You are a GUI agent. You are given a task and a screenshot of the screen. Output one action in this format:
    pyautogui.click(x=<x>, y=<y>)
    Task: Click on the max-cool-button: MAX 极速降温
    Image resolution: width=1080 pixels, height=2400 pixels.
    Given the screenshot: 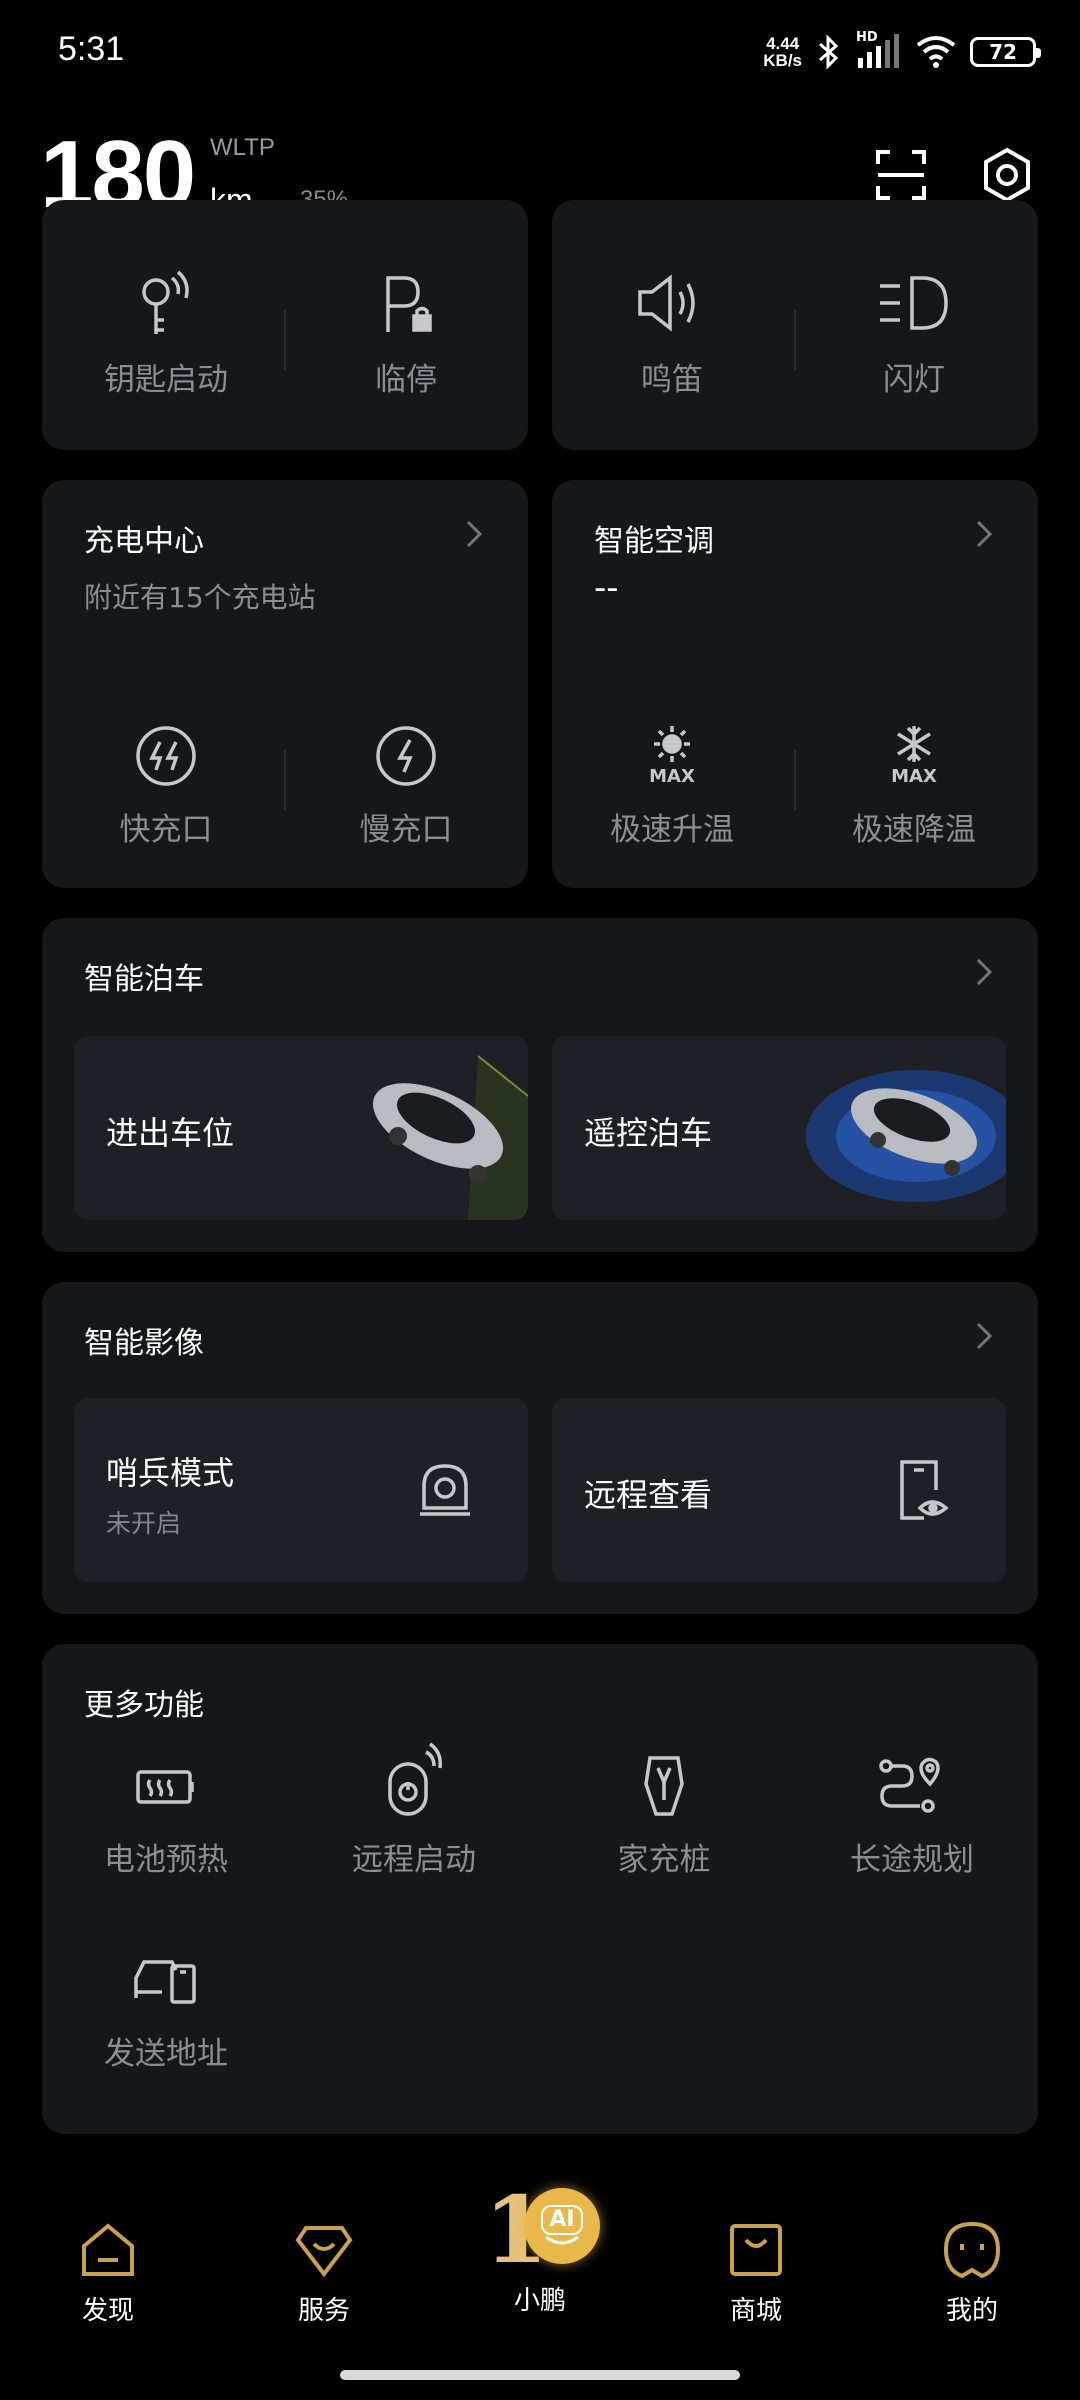 What is the action you would take?
    pyautogui.click(x=914, y=786)
    